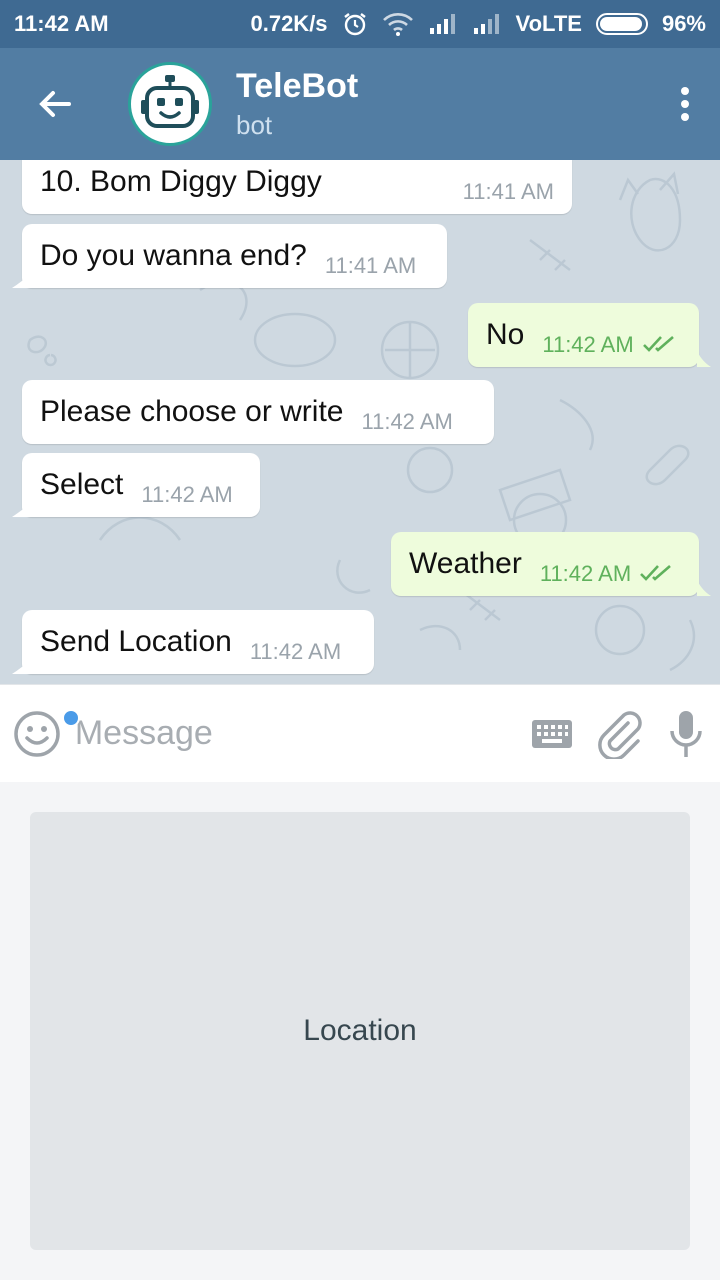  I want to click on back-arrow-icon, so click(55, 104).